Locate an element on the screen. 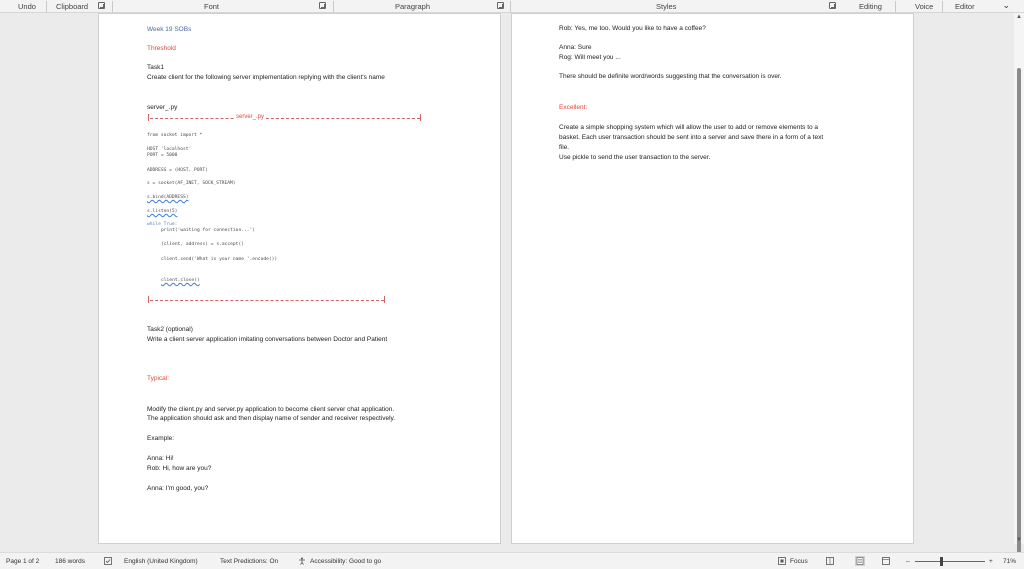 The height and width of the screenshot is (569, 1024). code-line: from socket import * is located at coordinates (175, 135).